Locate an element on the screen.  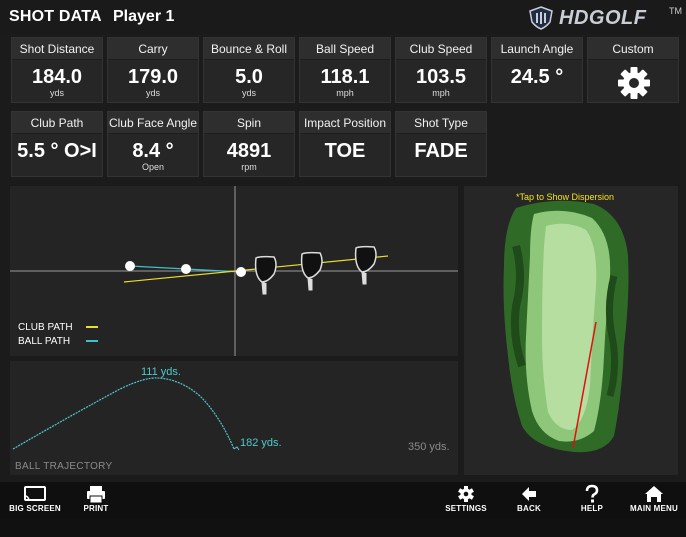
stat-value: 24.5 ° is located at coordinates (537, 77).